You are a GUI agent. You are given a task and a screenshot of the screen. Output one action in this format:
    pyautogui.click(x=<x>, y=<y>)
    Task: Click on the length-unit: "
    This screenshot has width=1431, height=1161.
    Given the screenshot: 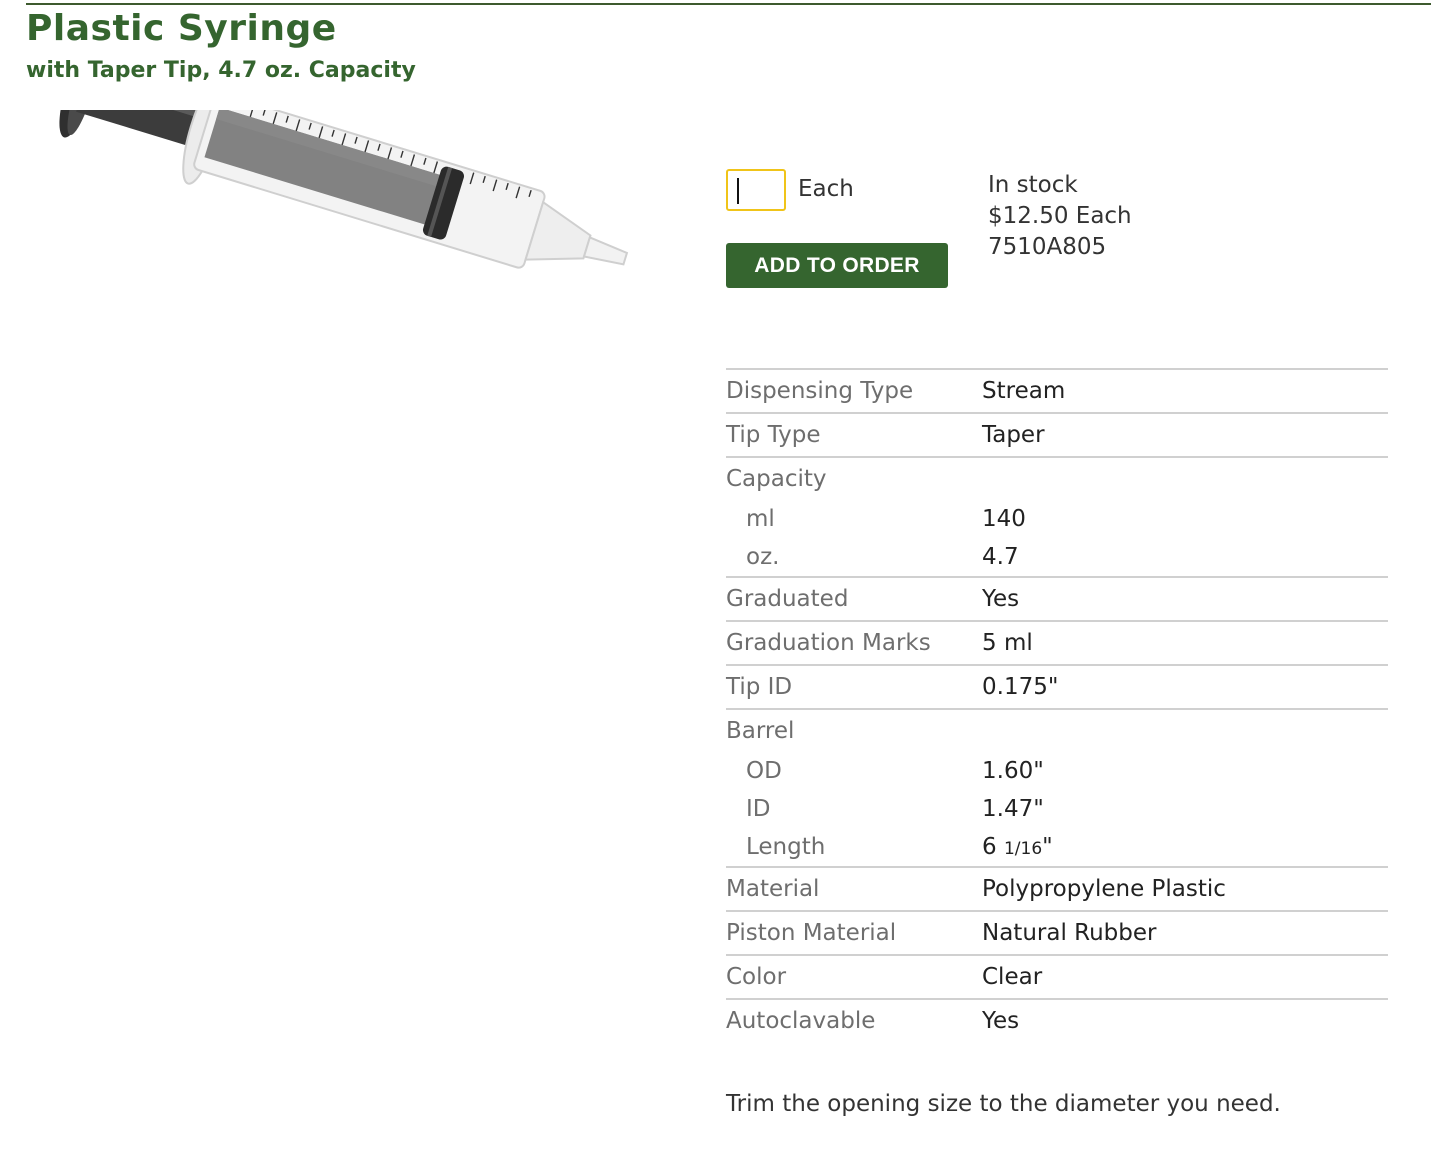 What is the action you would take?
    pyautogui.click(x=1047, y=847)
    